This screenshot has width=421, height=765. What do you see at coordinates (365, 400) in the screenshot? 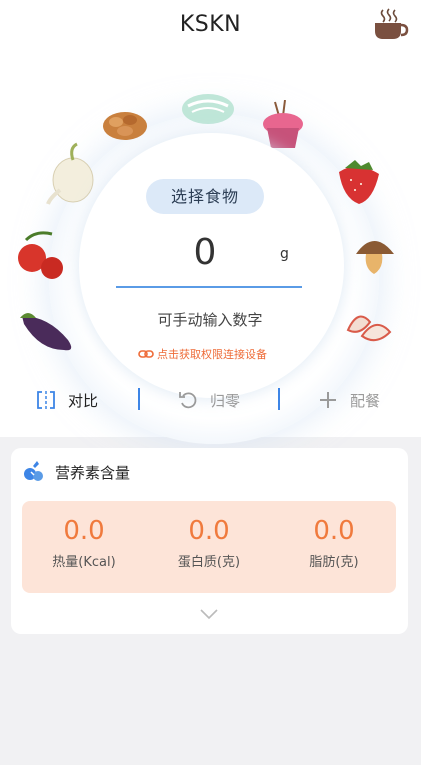
I see `add-meal-label: 配餐` at bounding box center [365, 400].